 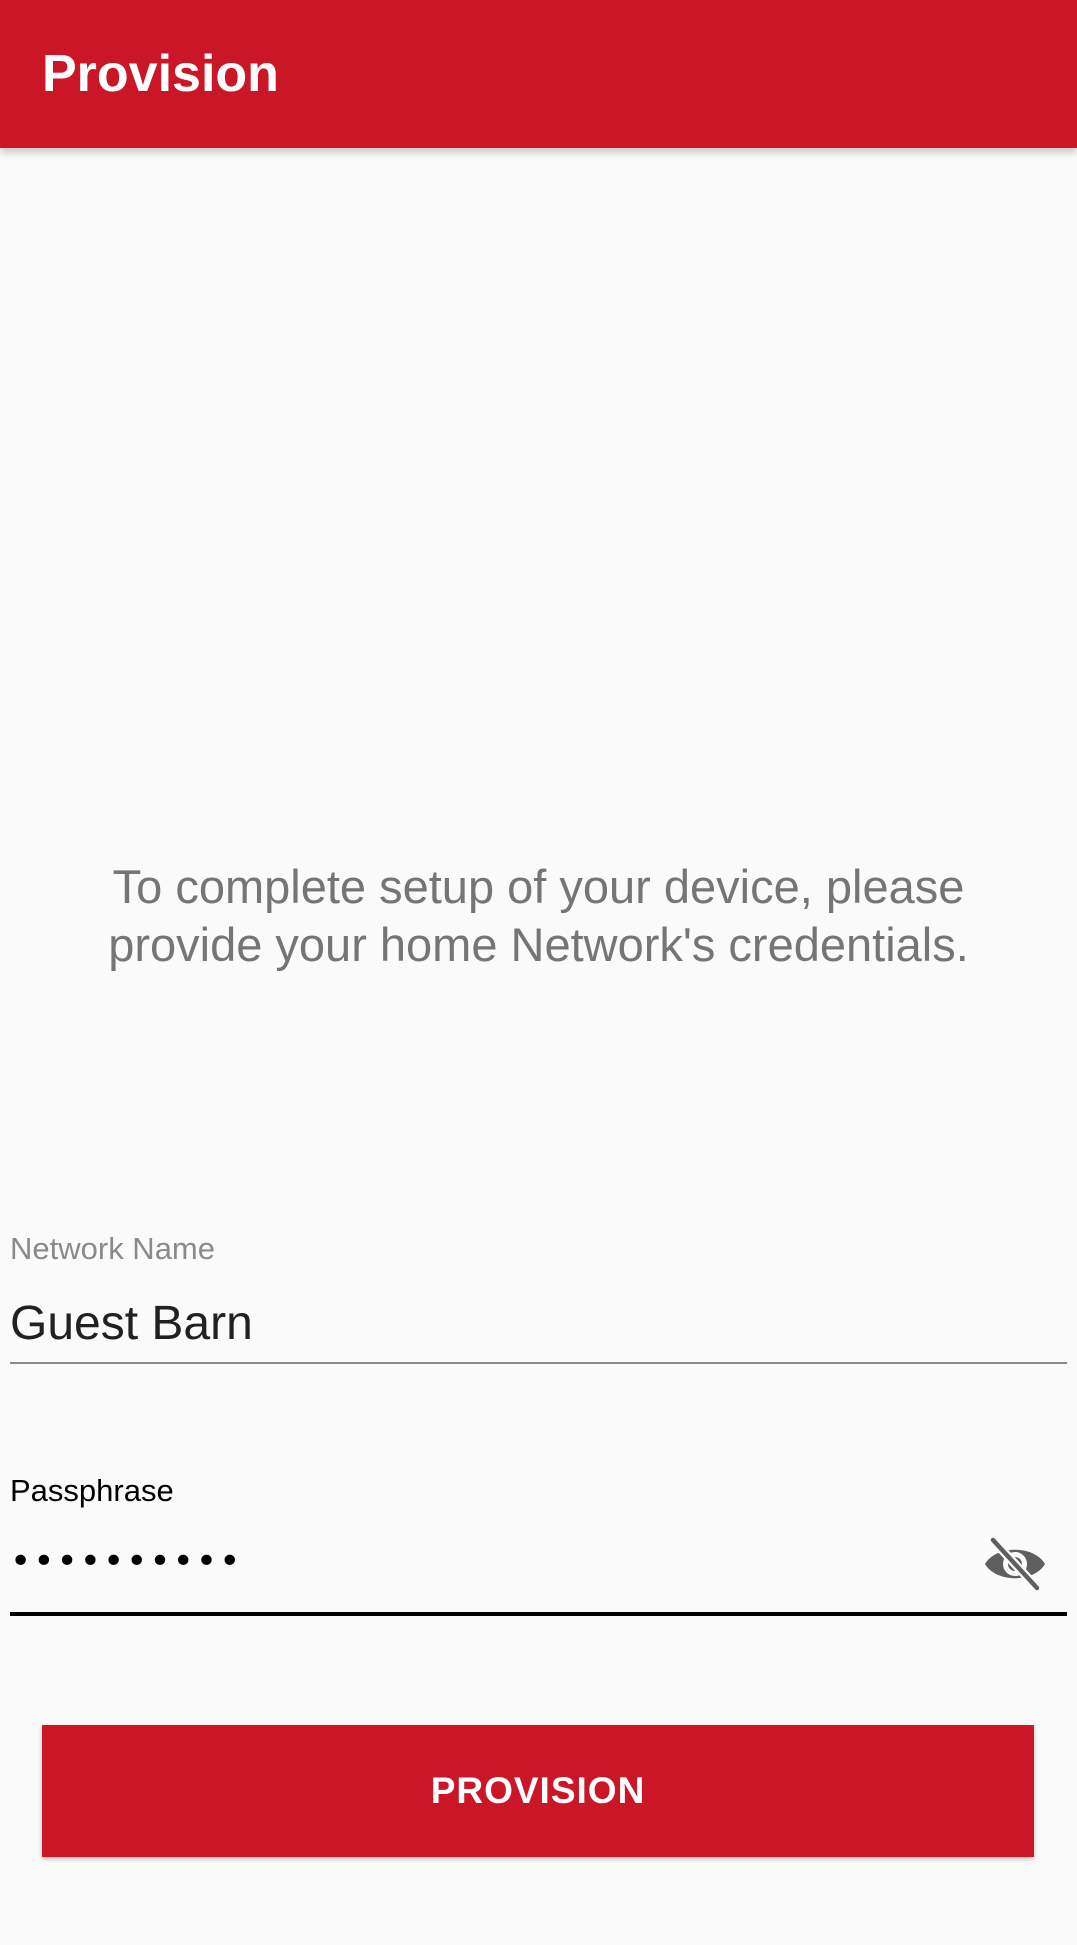 I want to click on passphrase-label: Passphrase, so click(x=92, y=1490).